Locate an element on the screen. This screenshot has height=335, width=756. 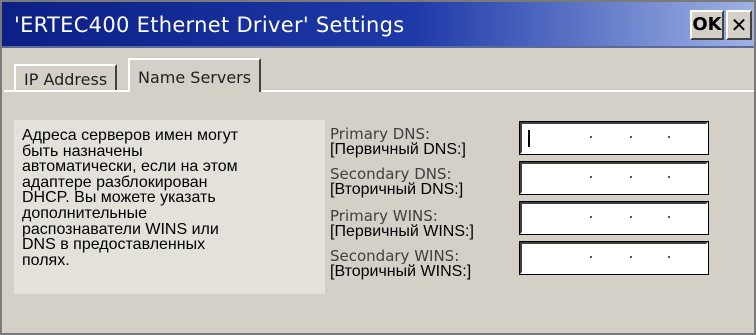
primary-dns-field is located at coordinates (614, 138).